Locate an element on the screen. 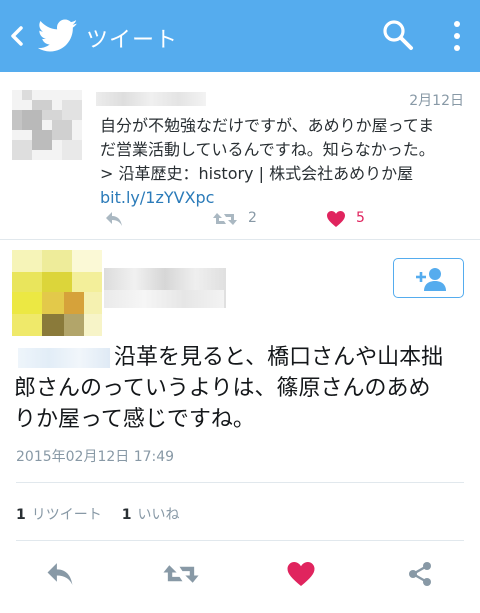 The image size is (480, 613). retweet-count: 1 is located at coordinates (21, 515).